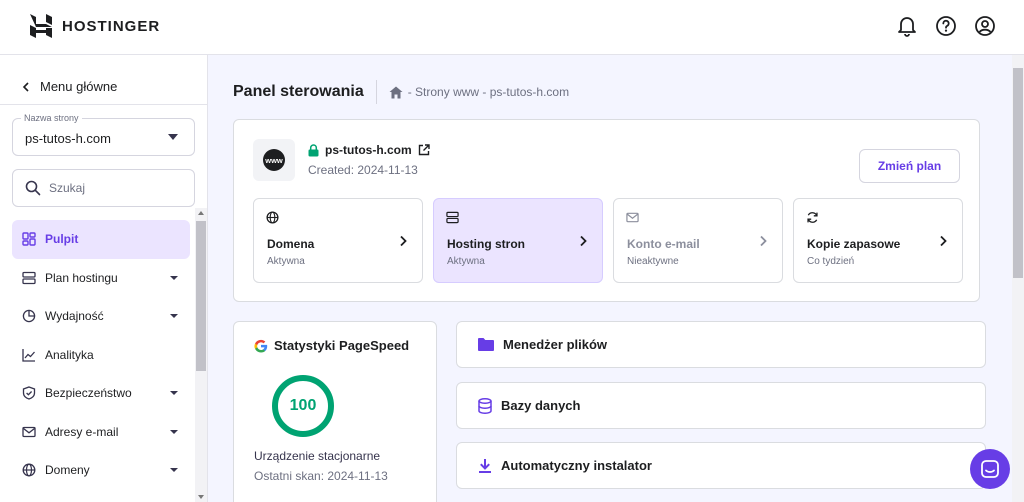 The image size is (1024, 502). What do you see at coordinates (486, 344) in the screenshot?
I see `folder-icon` at bounding box center [486, 344].